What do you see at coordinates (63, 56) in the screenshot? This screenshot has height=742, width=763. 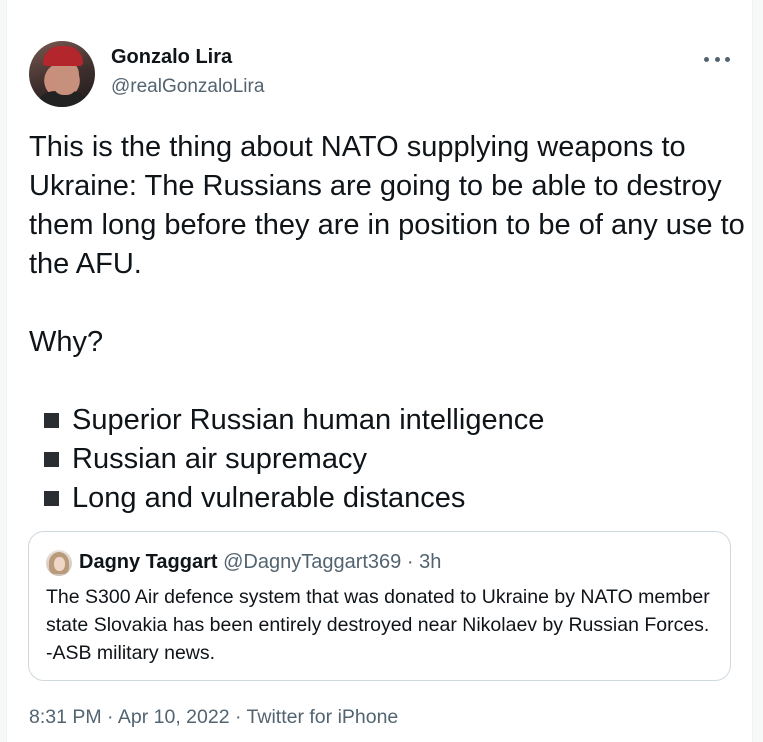 I see `avatar-cap` at bounding box center [63, 56].